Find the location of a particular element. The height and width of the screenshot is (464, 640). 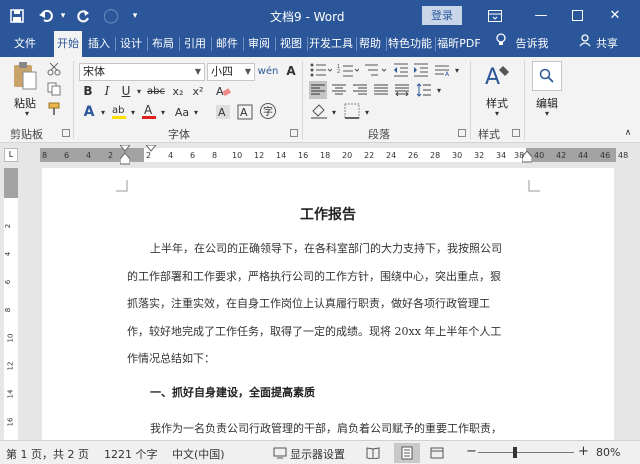

clipboard-dialog-launcher is located at coordinates (66, 133).